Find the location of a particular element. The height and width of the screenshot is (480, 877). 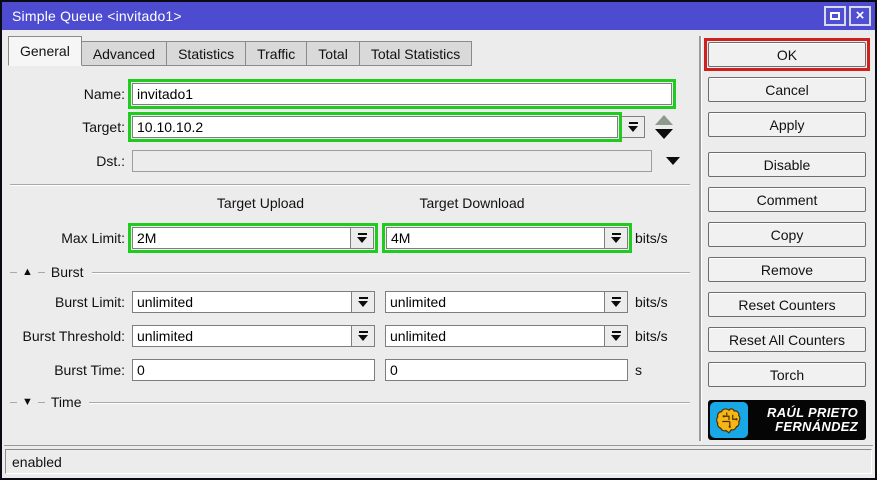

burst-limit-upload-dropdown-button is located at coordinates (363, 302).